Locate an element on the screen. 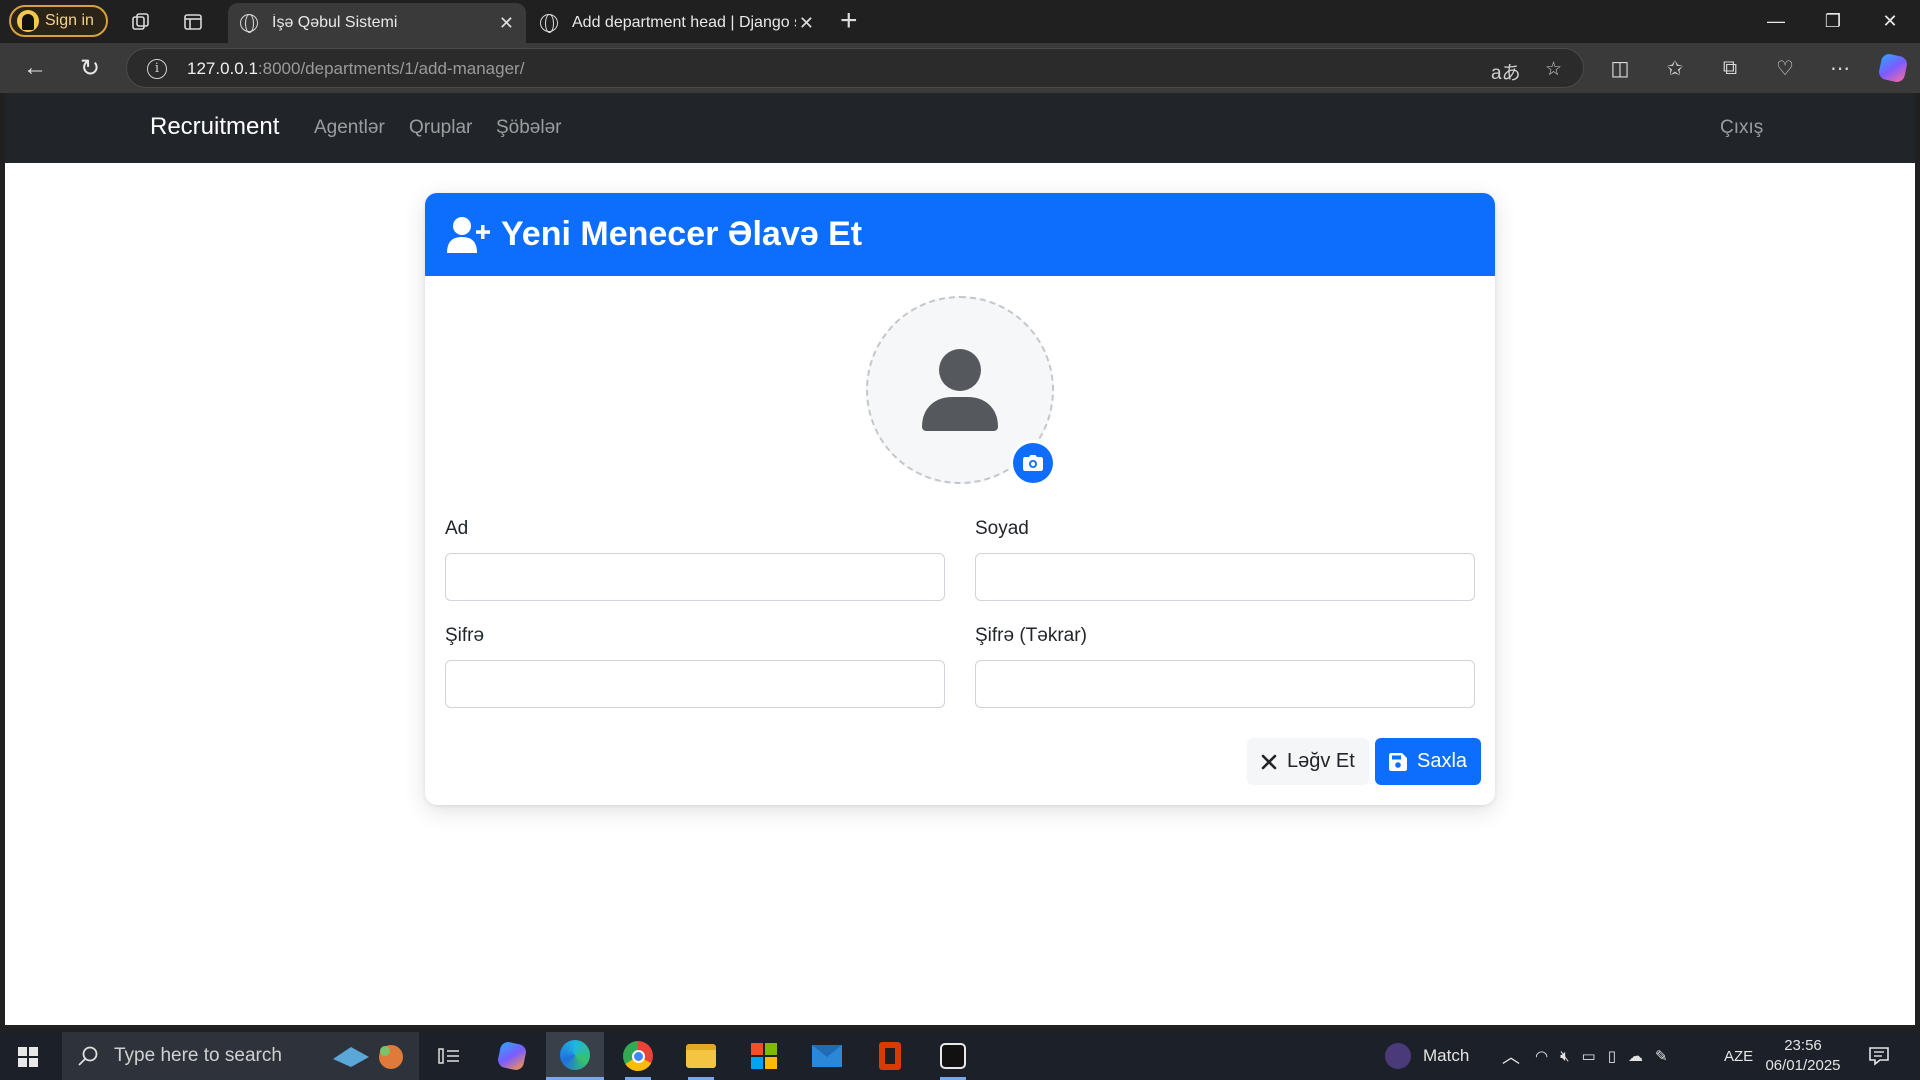 The image size is (1920, 1080). site-info-icon: i is located at coordinates (157, 69).